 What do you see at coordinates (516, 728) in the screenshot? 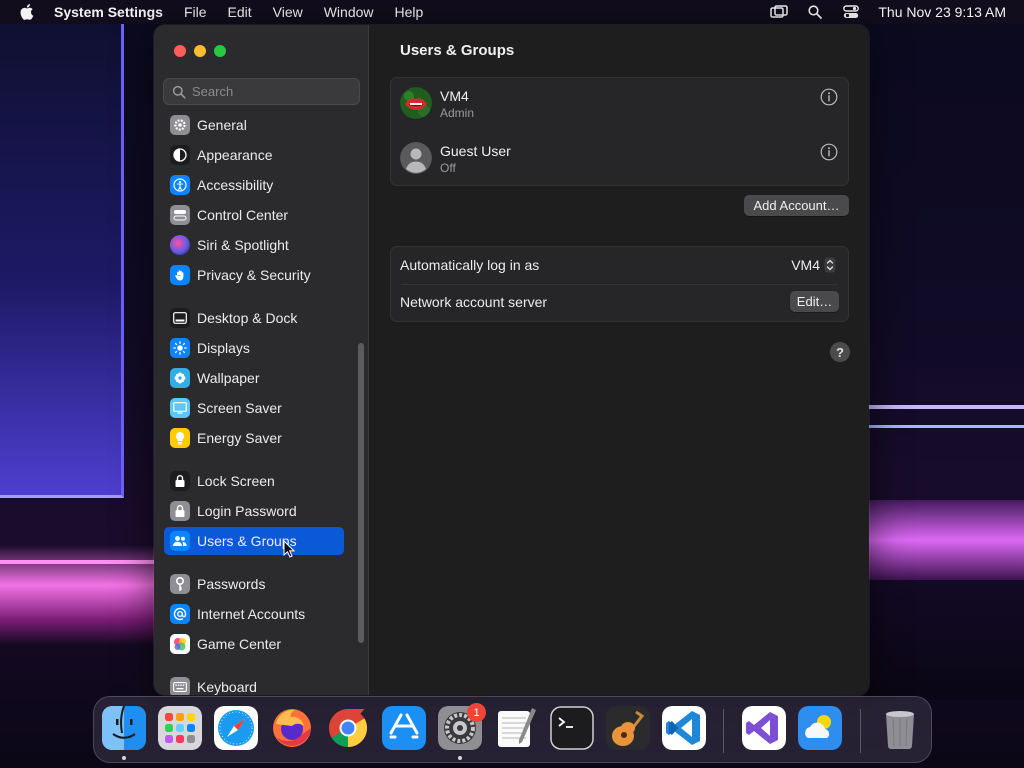
I see `dock-textedit-icon` at bounding box center [516, 728].